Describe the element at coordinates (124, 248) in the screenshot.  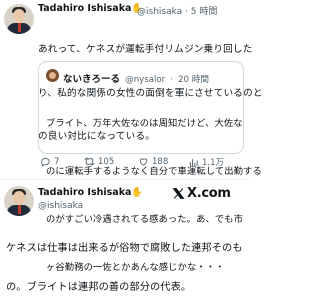
I see `tweet-text-line: ケネスは仕事は出来るが俗物で腐敗した連邦そのも` at that location.